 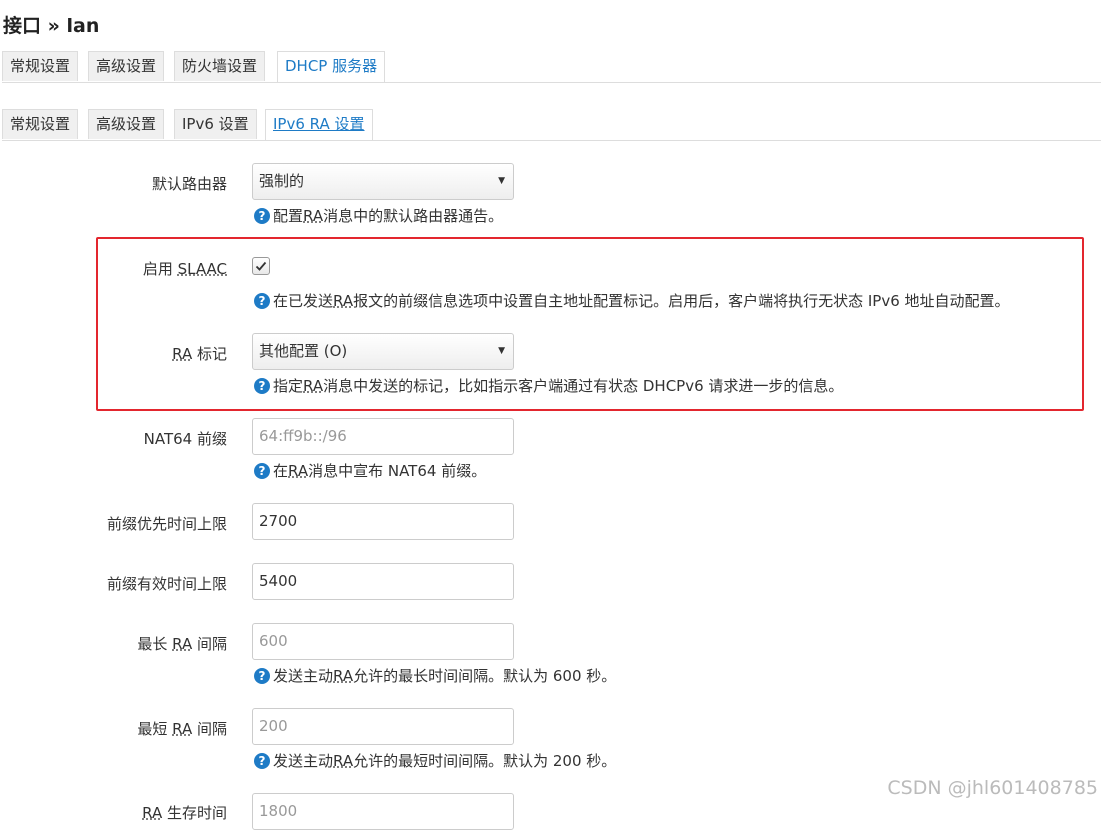 I want to click on pref-lifetime-label: 前缀优先时间上限, so click(x=166, y=524).